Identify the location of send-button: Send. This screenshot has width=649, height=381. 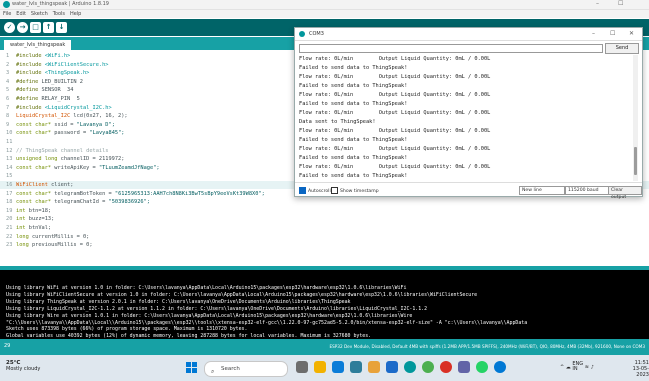
(622, 48).